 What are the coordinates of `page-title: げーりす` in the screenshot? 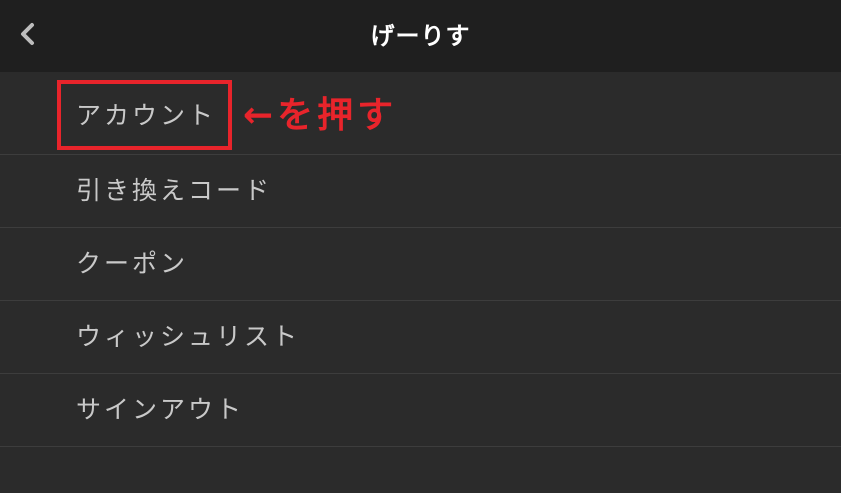 It's located at (420, 36).